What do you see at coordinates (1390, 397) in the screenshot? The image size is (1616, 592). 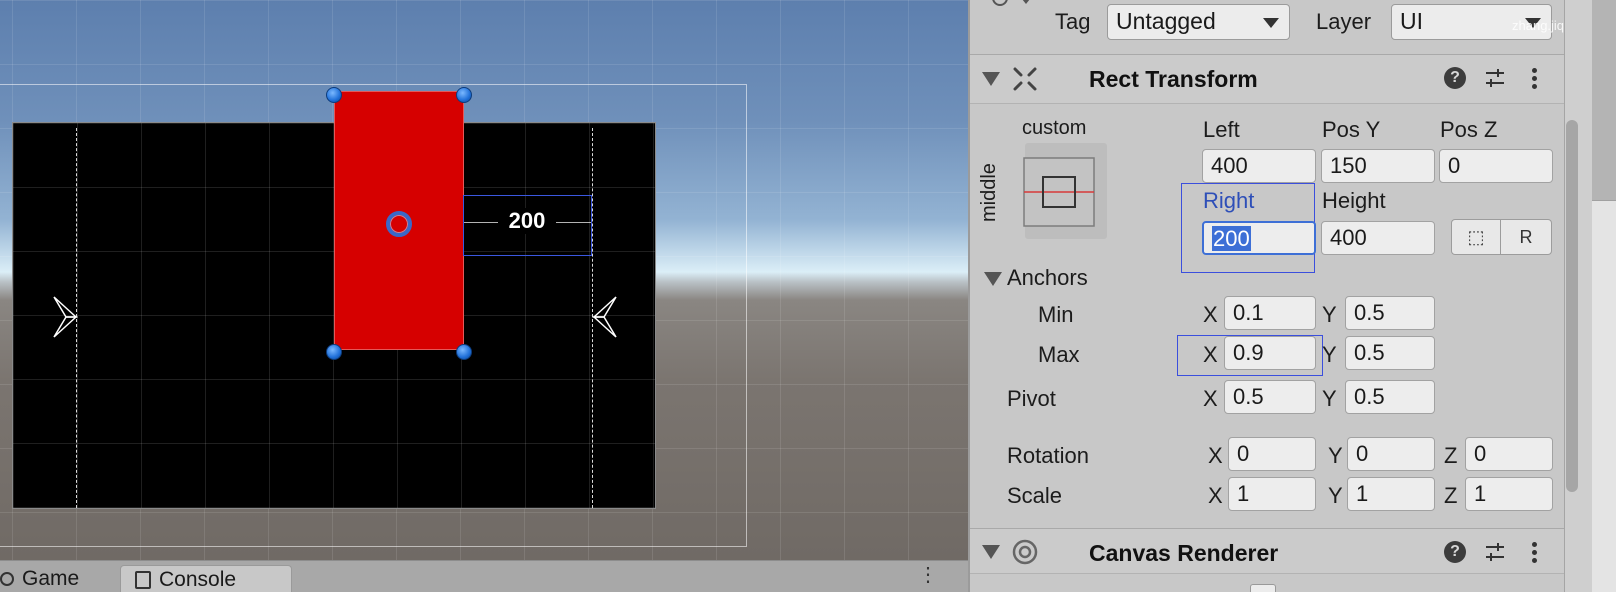 I see `pivot-y-field: 0.5` at bounding box center [1390, 397].